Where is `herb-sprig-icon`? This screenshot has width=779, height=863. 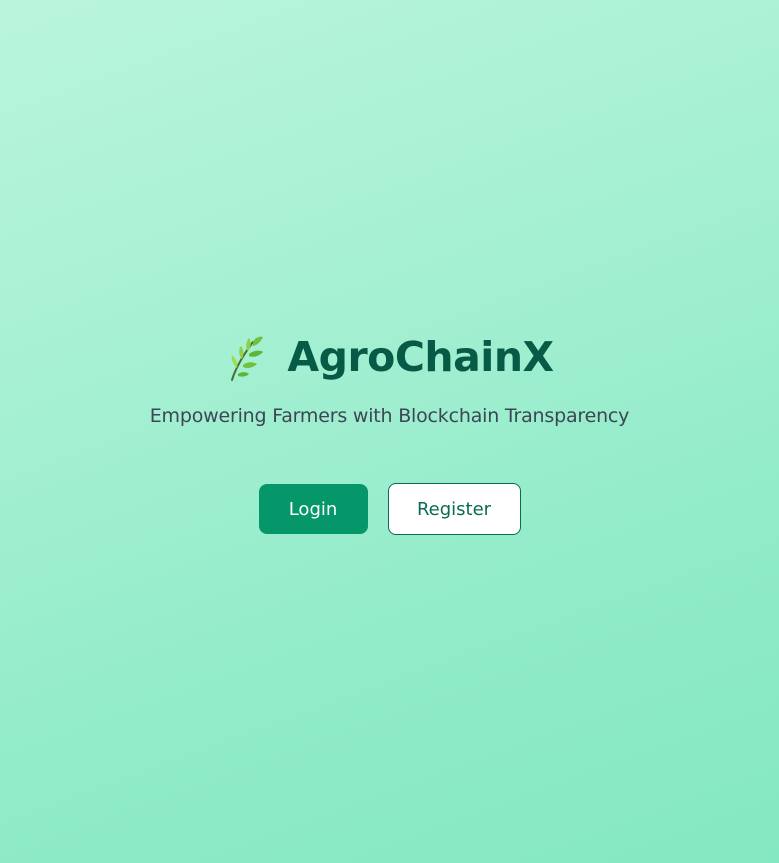 herb-sprig-icon is located at coordinates (247, 358).